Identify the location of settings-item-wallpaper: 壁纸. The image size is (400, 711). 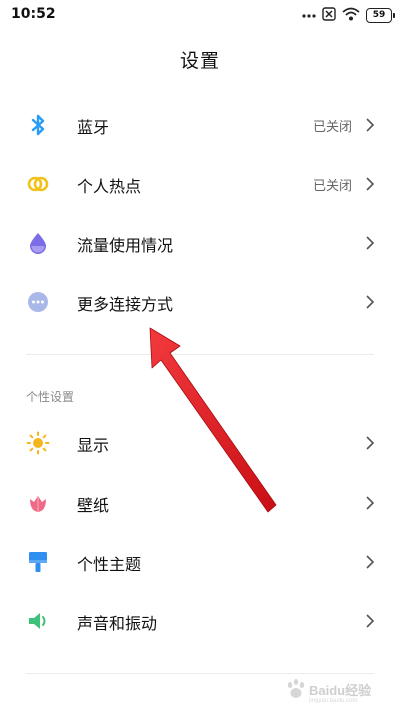
(200, 503).